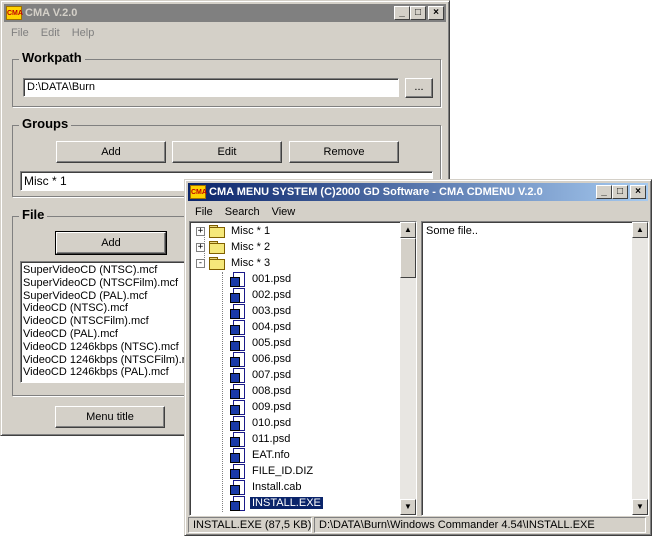  What do you see at coordinates (277, 487) in the screenshot?
I see `tree-node-label: Install.cab` at bounding box center [277, 487].